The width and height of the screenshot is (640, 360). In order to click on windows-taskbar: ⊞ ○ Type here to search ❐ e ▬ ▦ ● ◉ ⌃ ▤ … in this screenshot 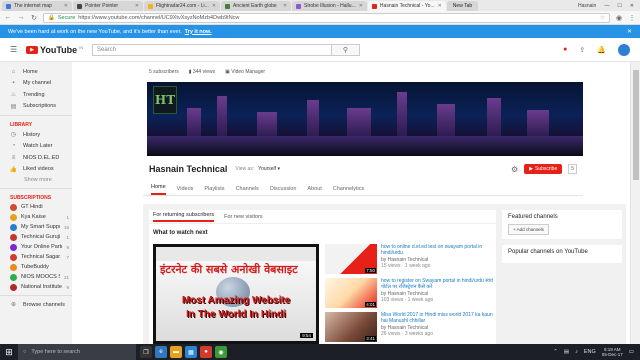, I will do `click(320, 352)`.